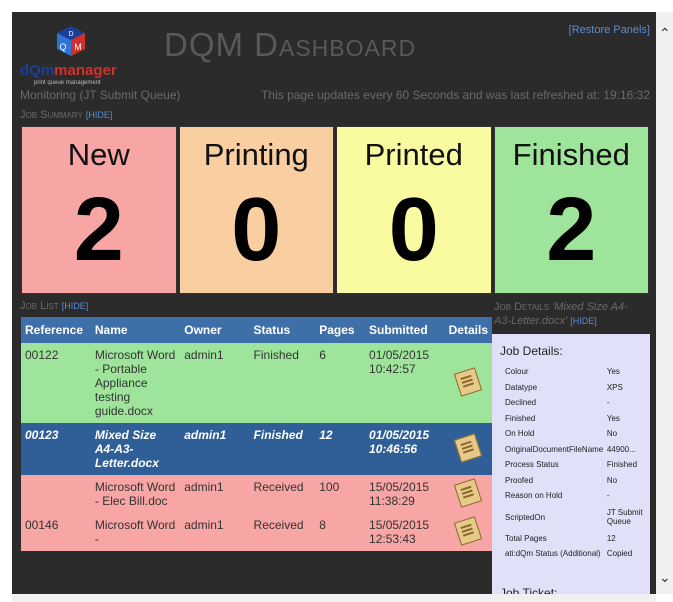  I want to click on tile-finished-count: 2, so click(571, 230).